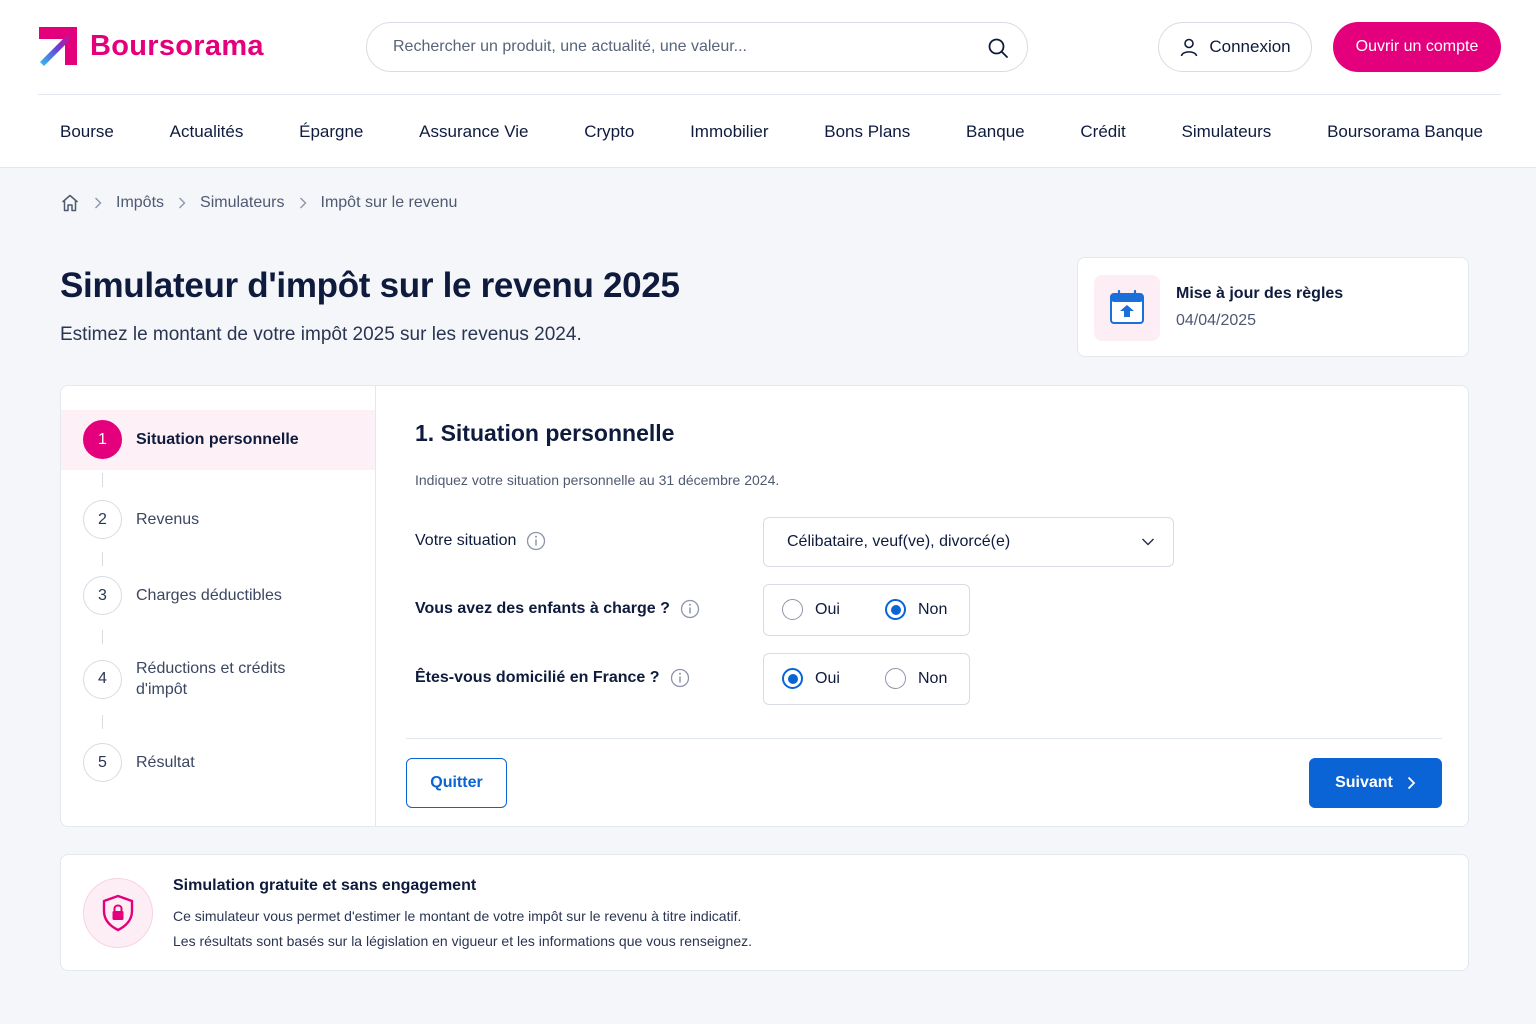 The height and width of the screenshot is (1024, 1536). Describe the element at coordinates (998, 48) in the screenshot. I see `search-icon` at that location.